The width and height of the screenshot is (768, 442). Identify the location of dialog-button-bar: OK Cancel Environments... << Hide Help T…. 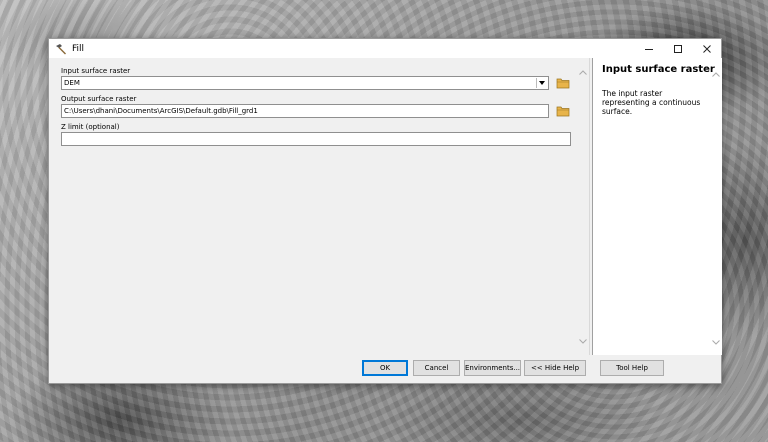
(385, 369).